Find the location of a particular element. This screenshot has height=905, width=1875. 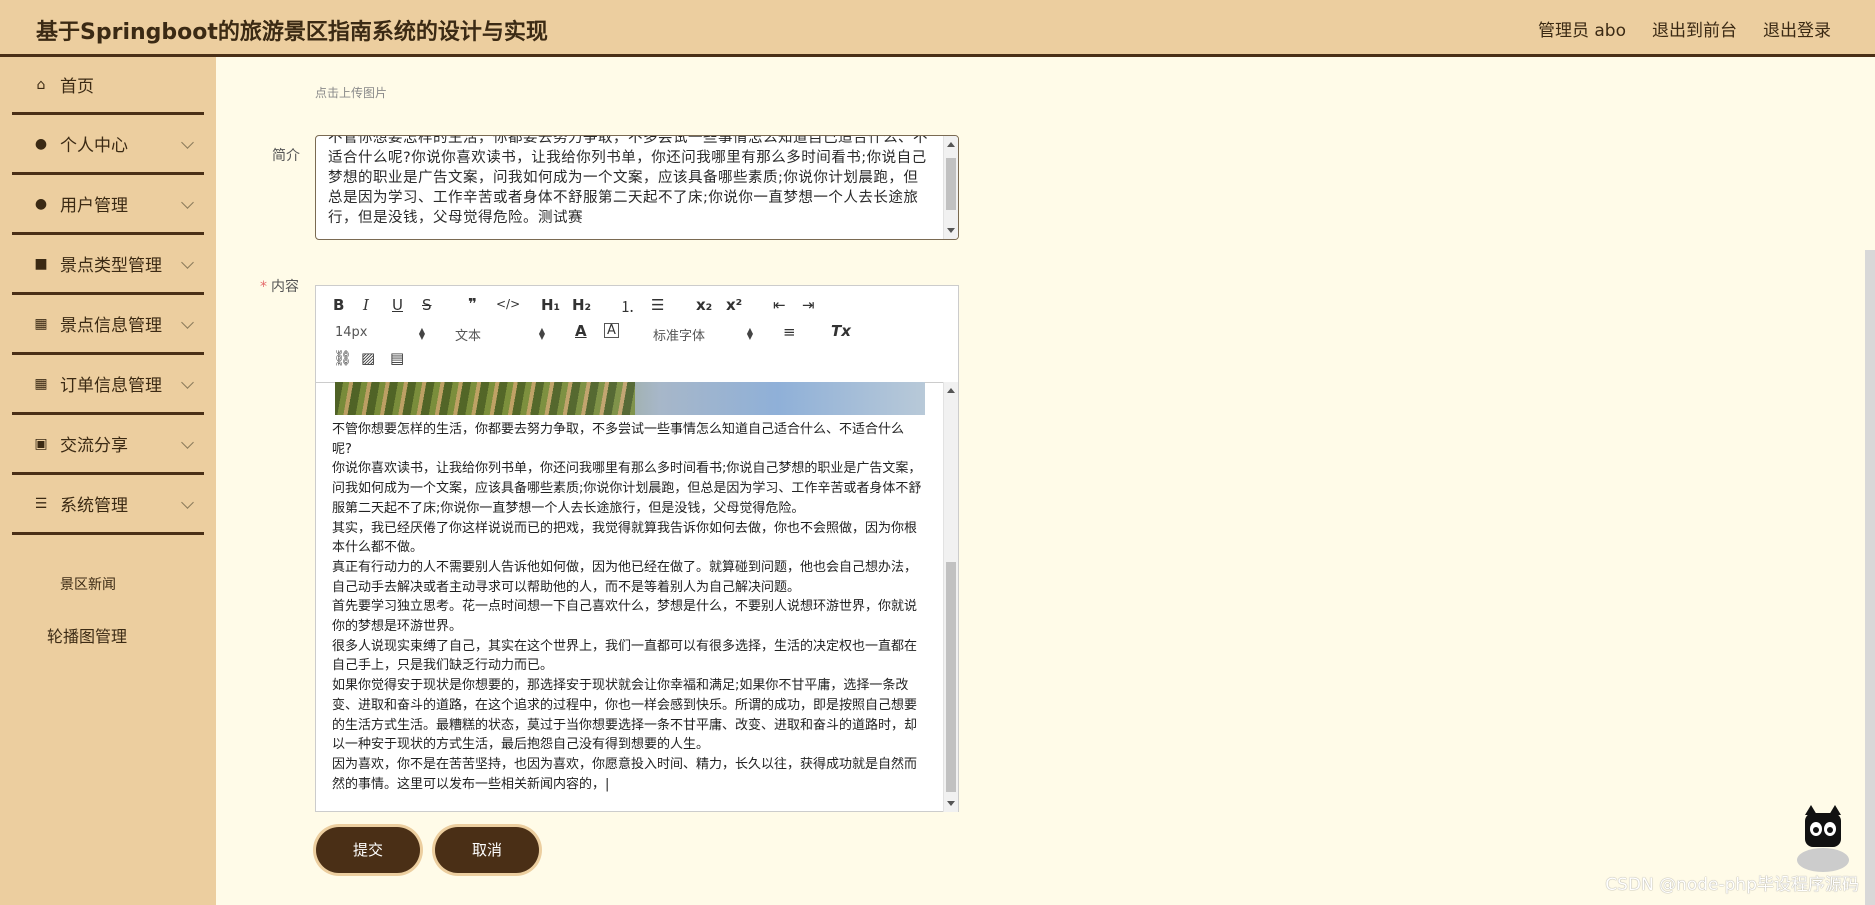

sidebar-item-spot-types: ■ 景点类型管理 is located at coordinates (108, 265).